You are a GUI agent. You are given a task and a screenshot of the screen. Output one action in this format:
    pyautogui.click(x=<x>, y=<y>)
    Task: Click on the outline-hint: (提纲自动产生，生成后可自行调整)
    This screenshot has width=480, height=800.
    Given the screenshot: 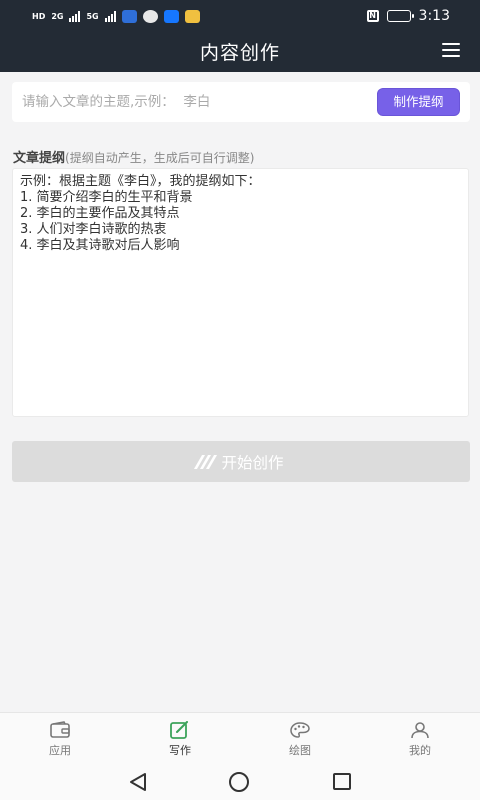 What is the action you would take?
    pyautogui.click(x=160, y=158)
    